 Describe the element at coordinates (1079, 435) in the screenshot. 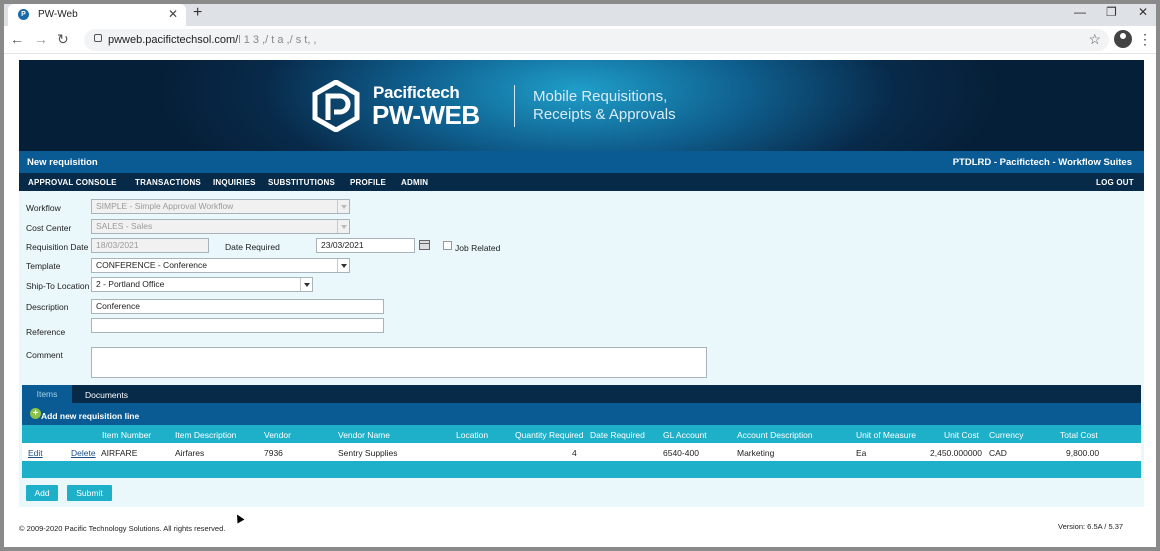

I see `col-total-cost: Total Cost` at that location.